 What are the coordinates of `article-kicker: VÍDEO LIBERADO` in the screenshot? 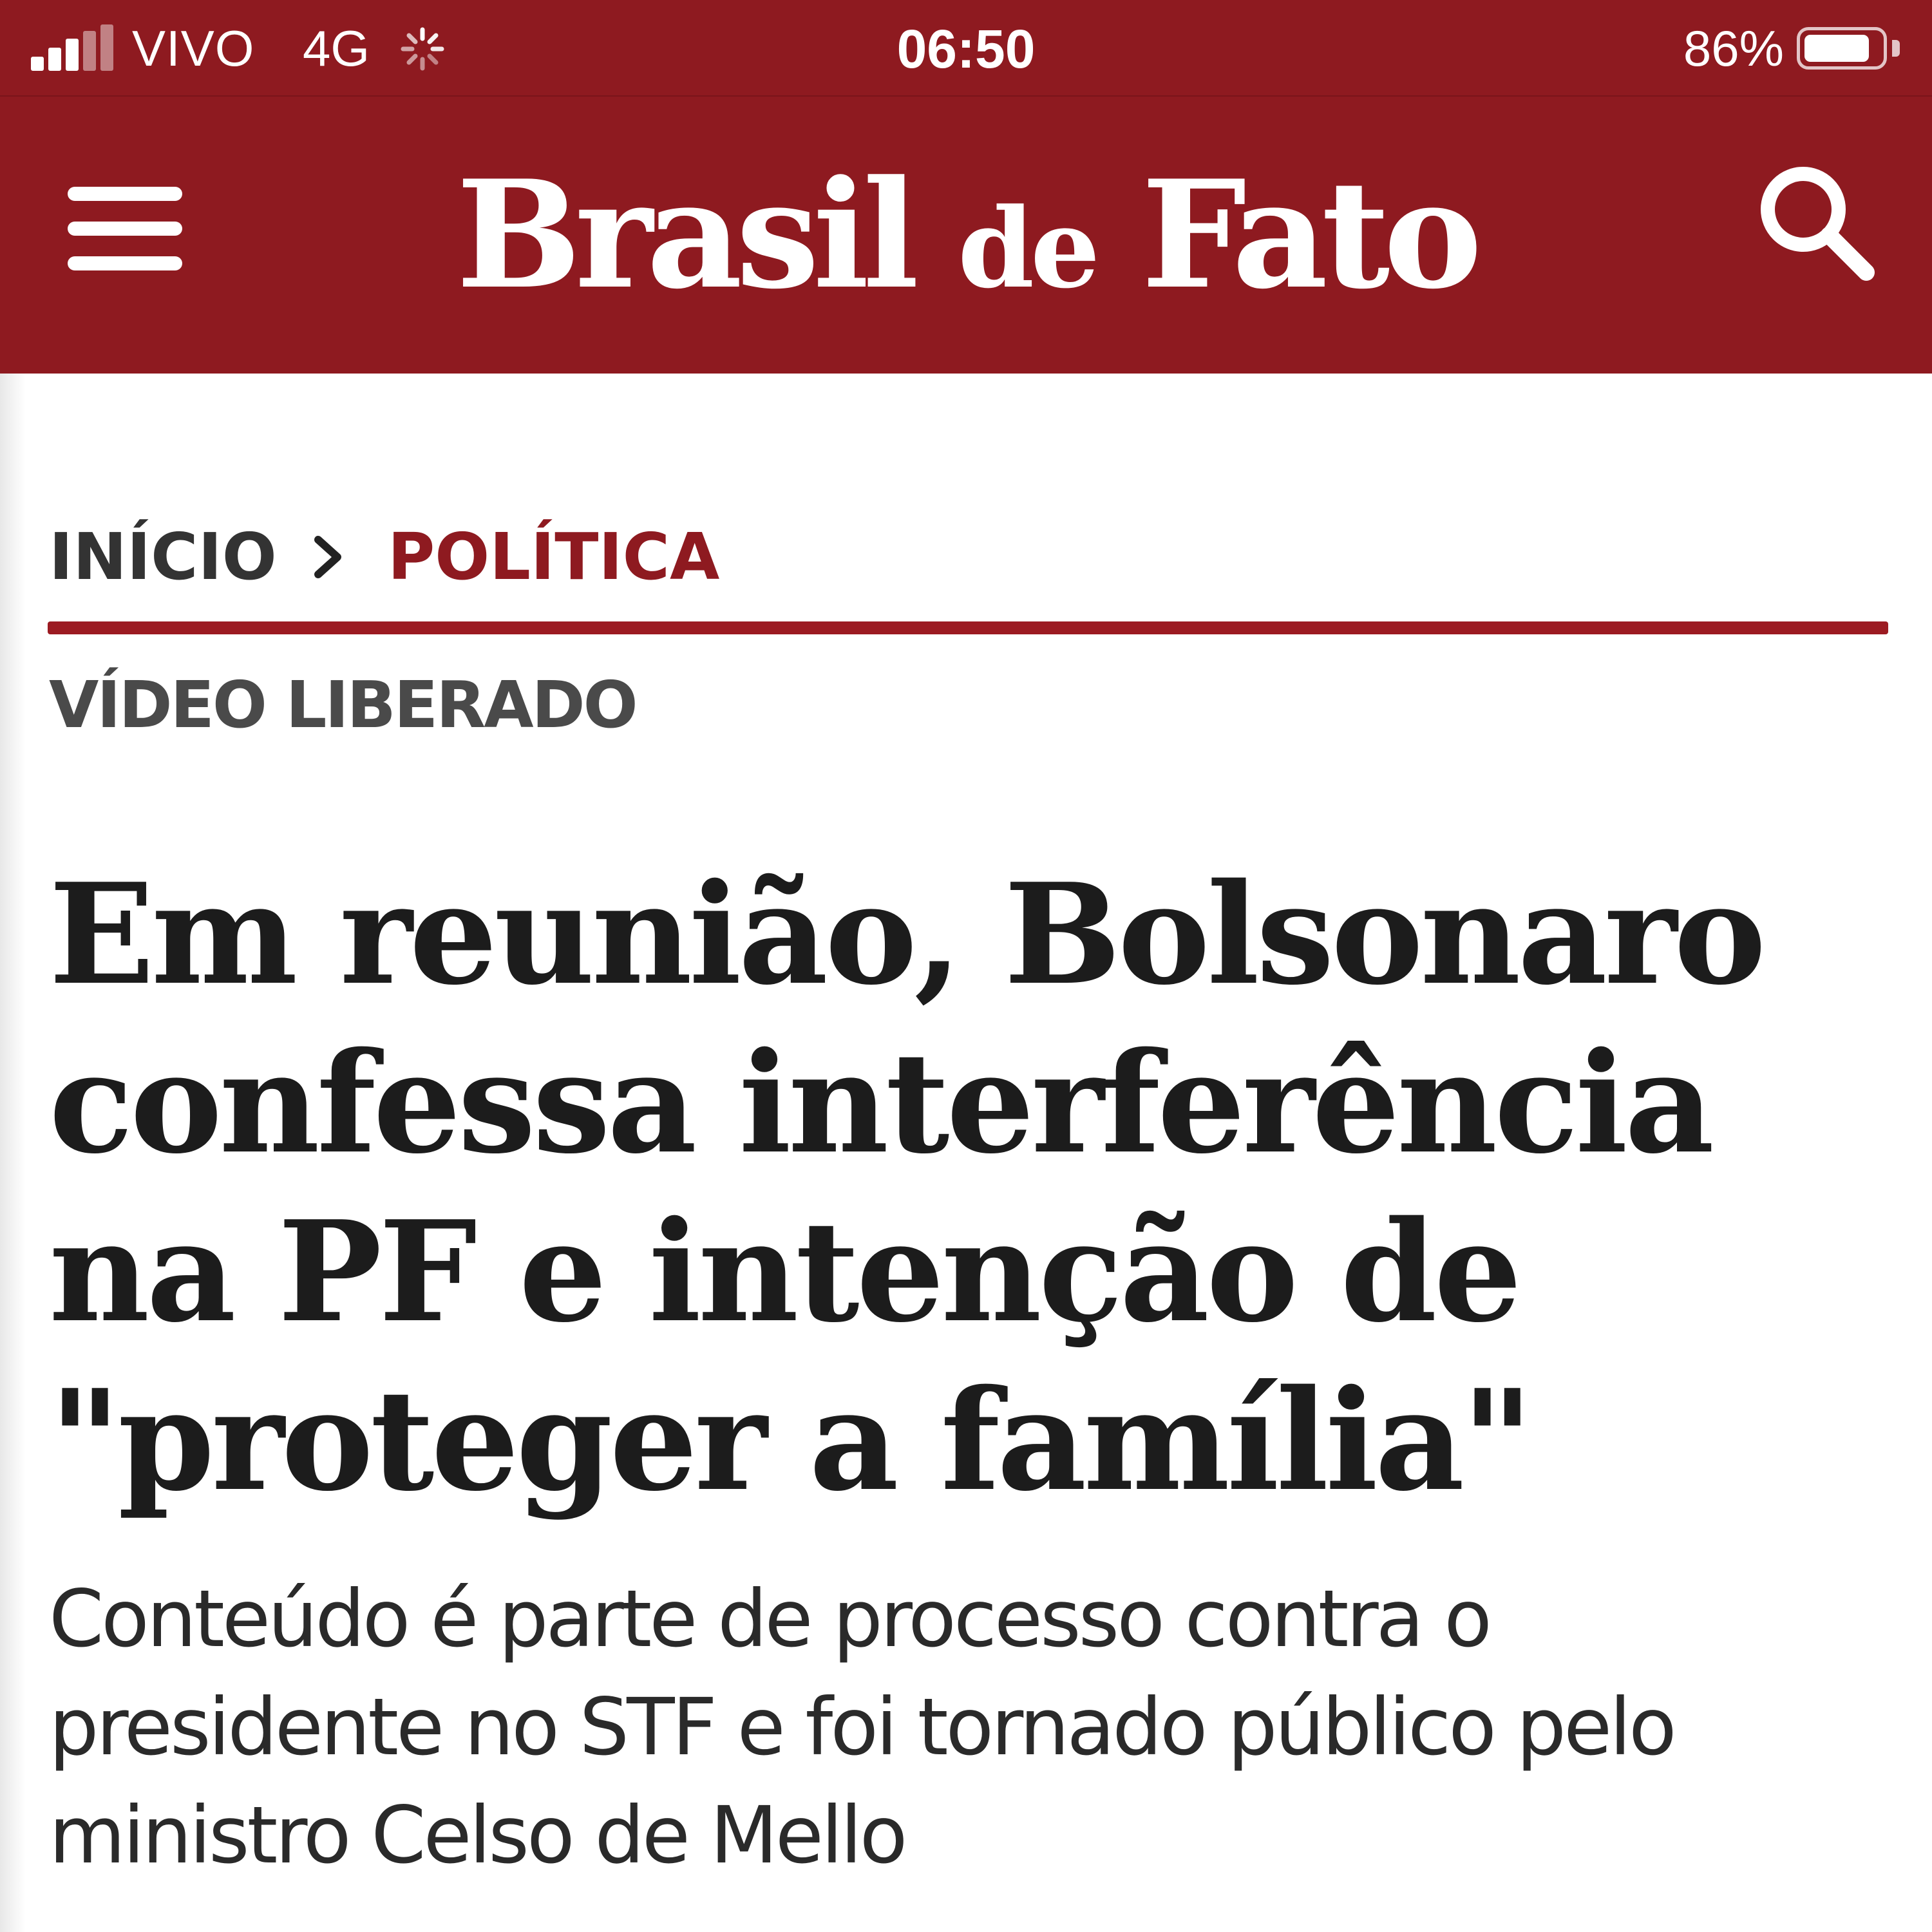 It's located at (343, 705).